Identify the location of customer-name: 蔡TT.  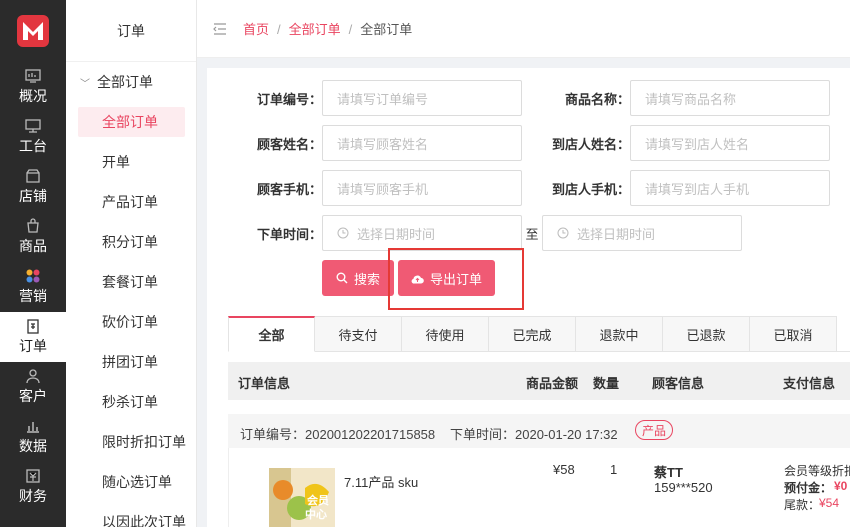
(668, 472).